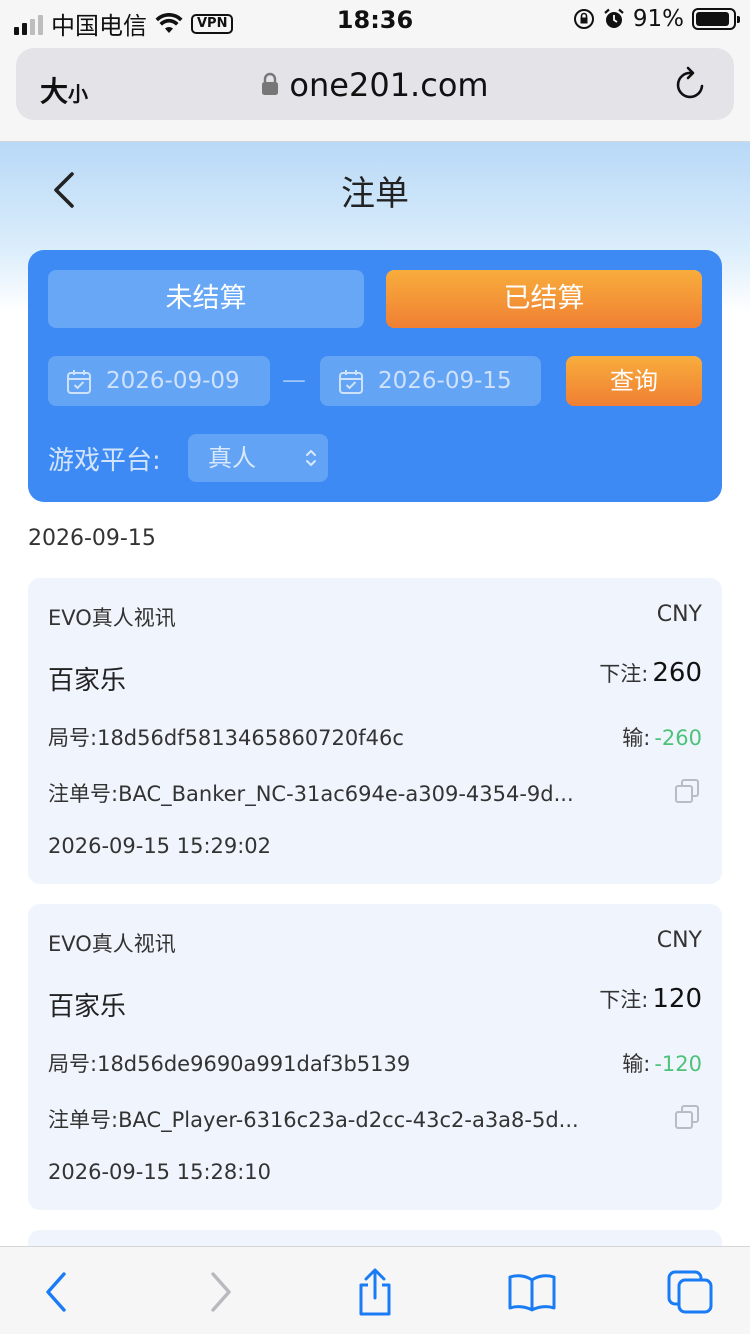  I want to click on platform-select-value: 真人, so click(232, 458).